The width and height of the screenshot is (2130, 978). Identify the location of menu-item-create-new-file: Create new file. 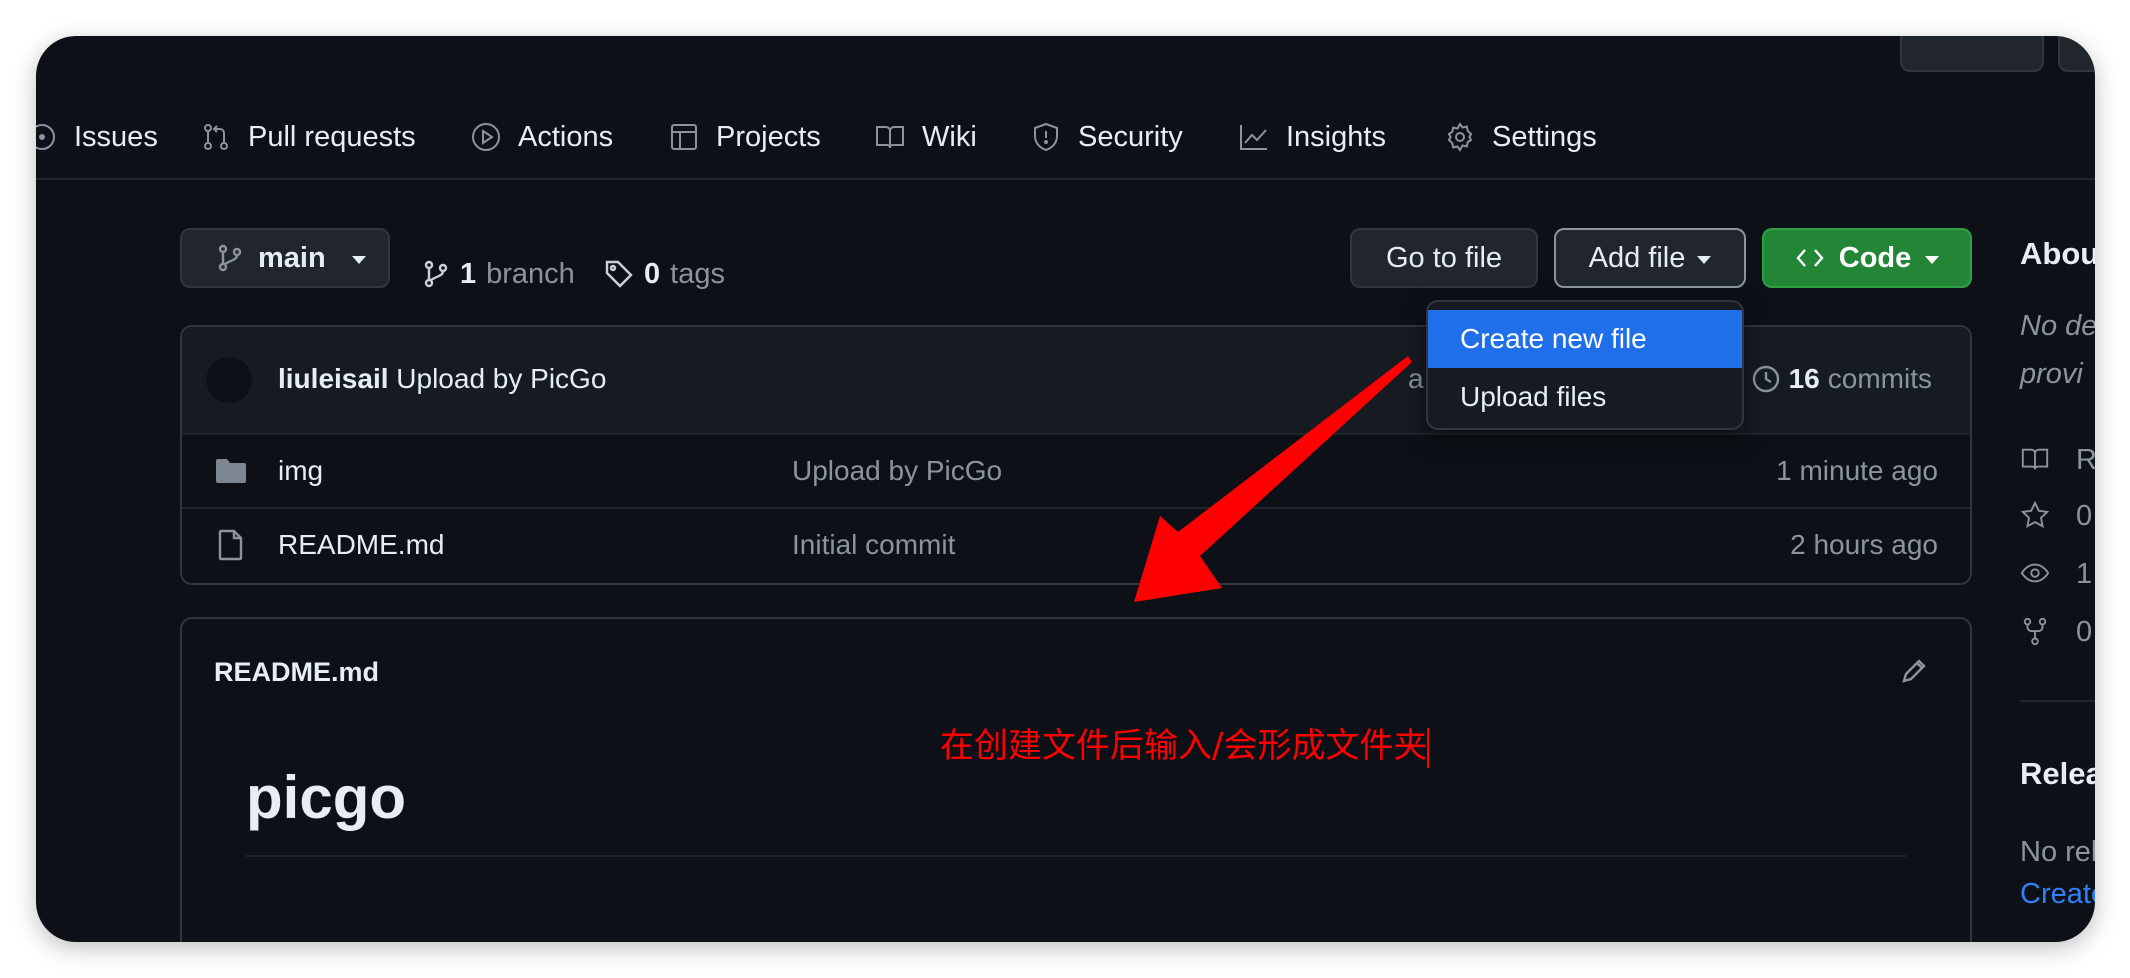
(1585, 339).